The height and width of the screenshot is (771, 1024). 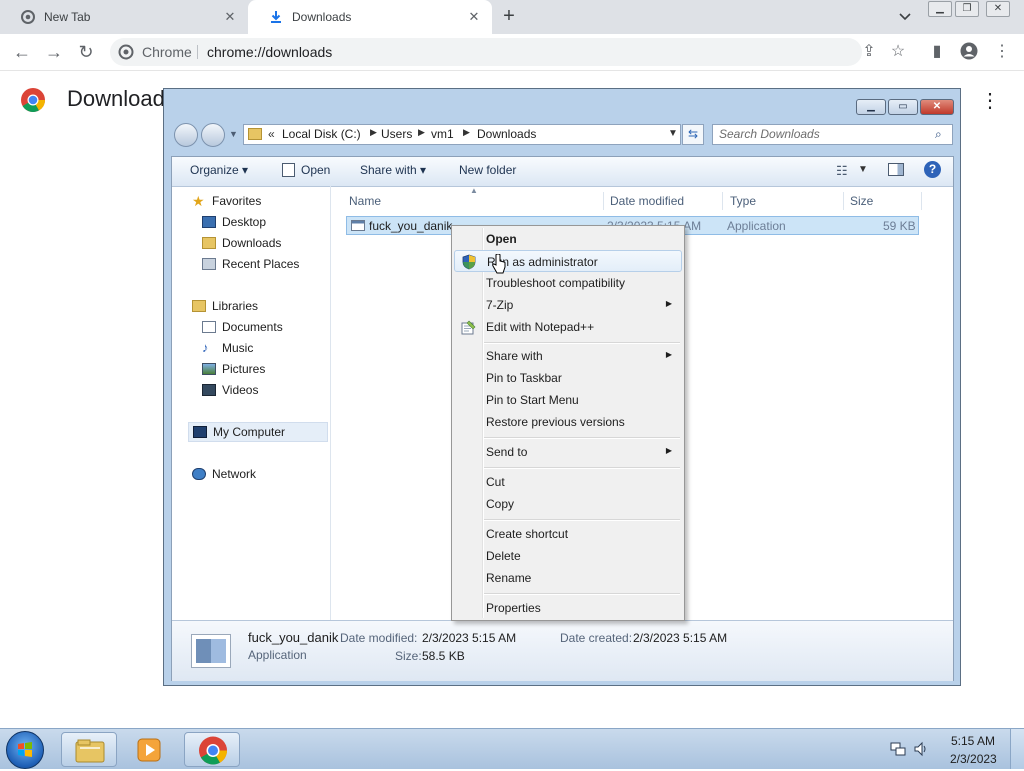 I want to click on uac-shield-icon, so click(x=469, y=262).